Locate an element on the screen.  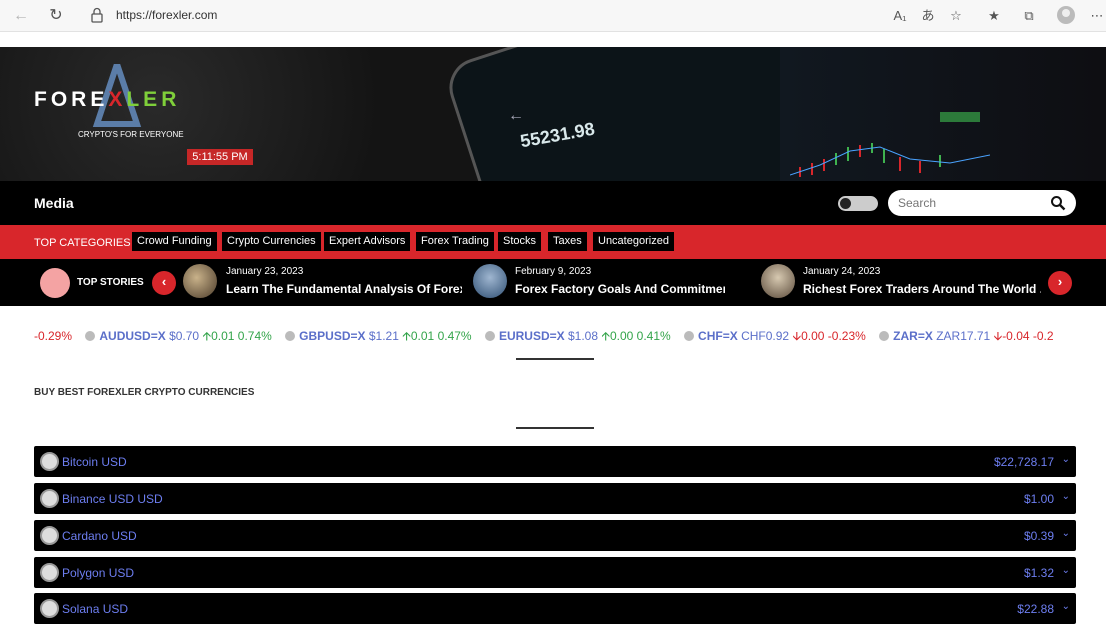
crypto-price: $0.39 is located at coordinates (1038, 536).